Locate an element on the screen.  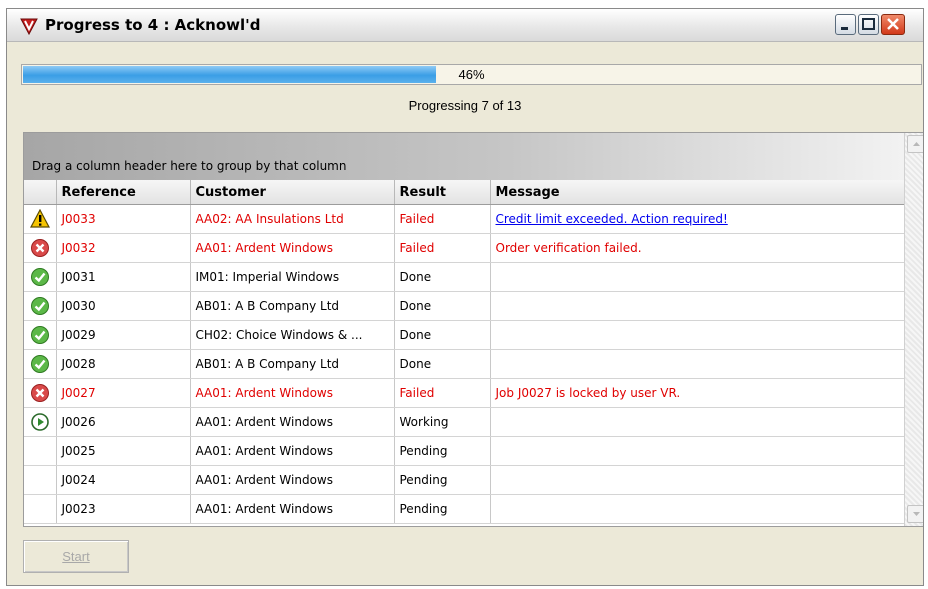
customer-cell: AA02: AA Insulations Ltd is located at coordinates (292, 219).